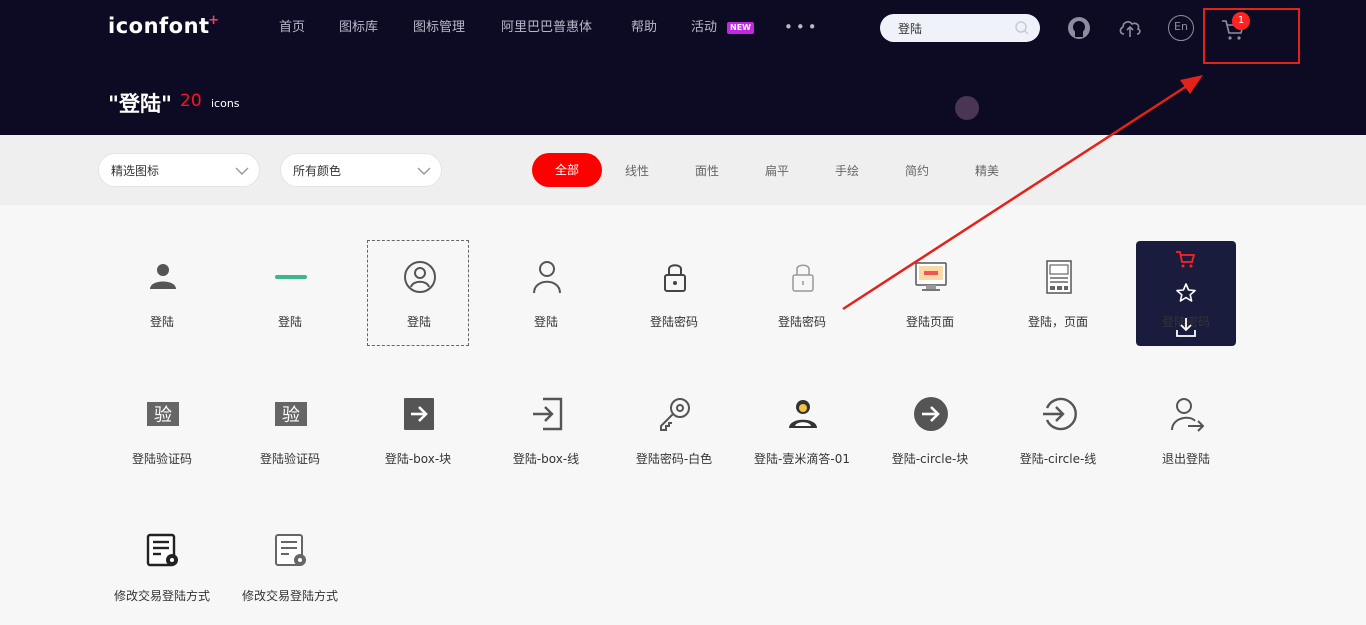  I want to click on icon-card: 登陆-circle-线, so click(1058, 431).